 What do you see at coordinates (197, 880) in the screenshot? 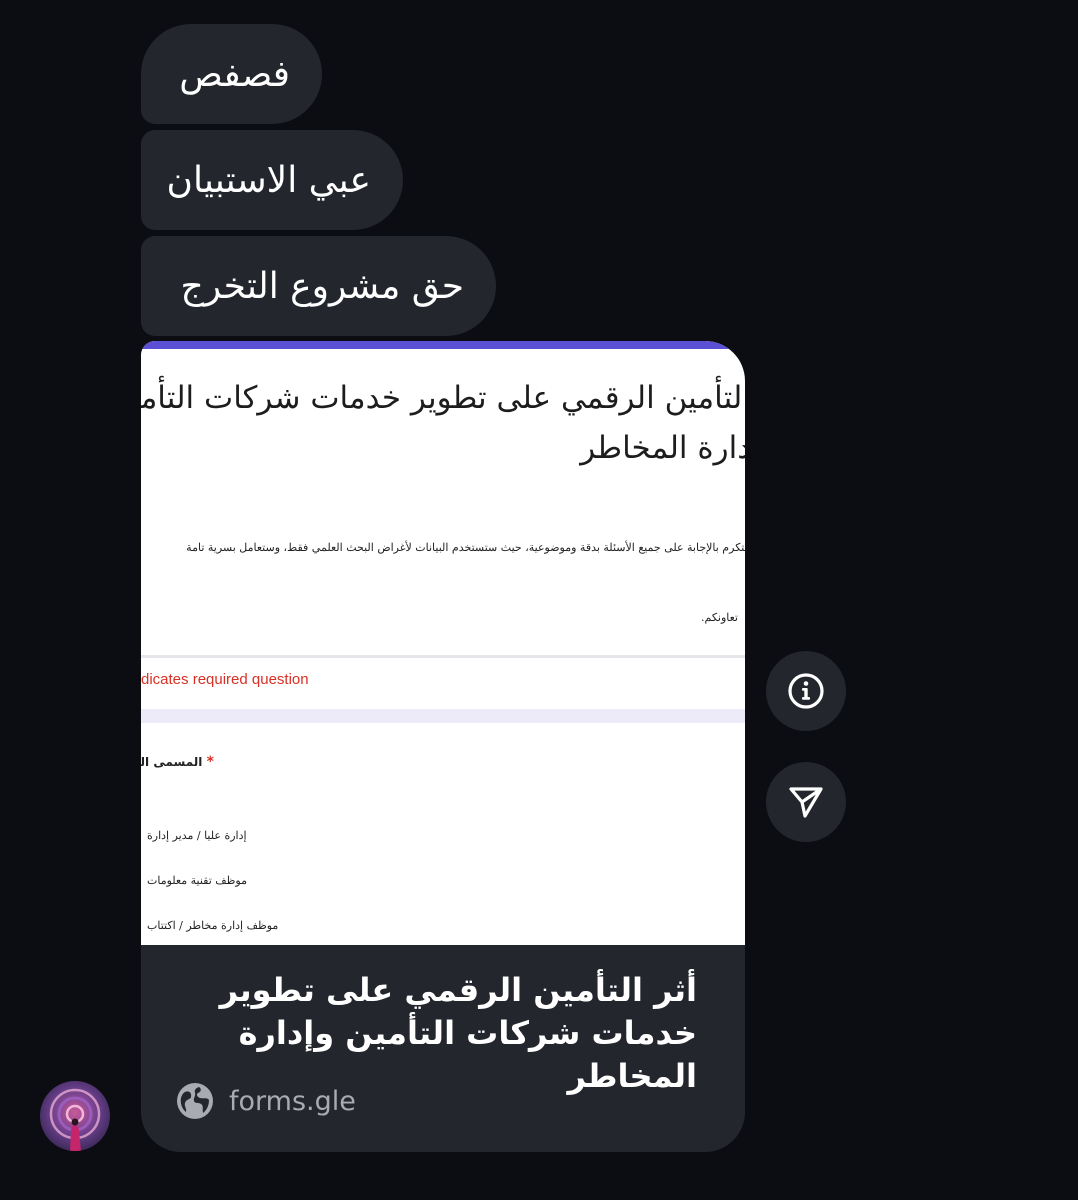
I see `option-label: موظف تقنية معلومات` at bounding box center [197, 880].